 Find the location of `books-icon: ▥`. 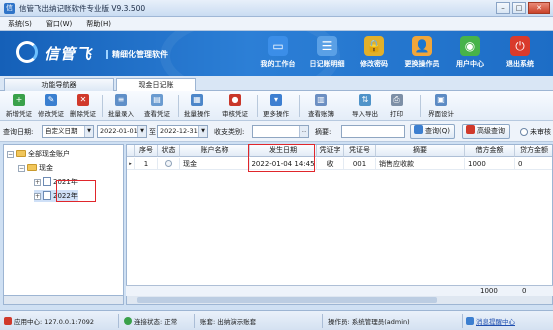

books-icon: ▥ is located at coordinates (321, 100).